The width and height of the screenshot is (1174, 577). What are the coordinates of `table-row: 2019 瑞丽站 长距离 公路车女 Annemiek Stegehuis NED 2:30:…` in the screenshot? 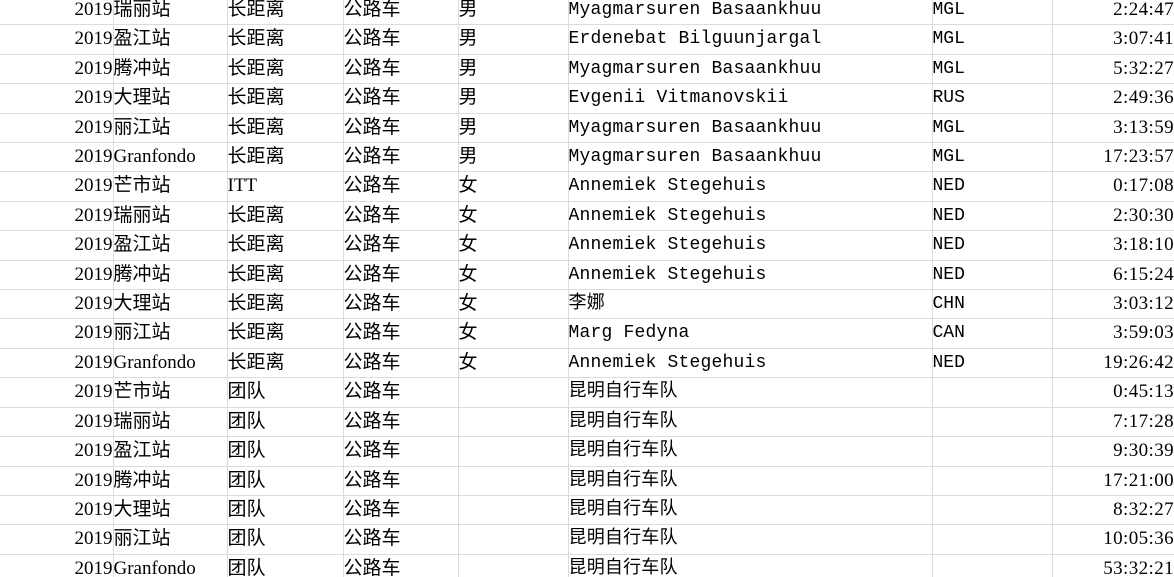 It's located at (587, 216).